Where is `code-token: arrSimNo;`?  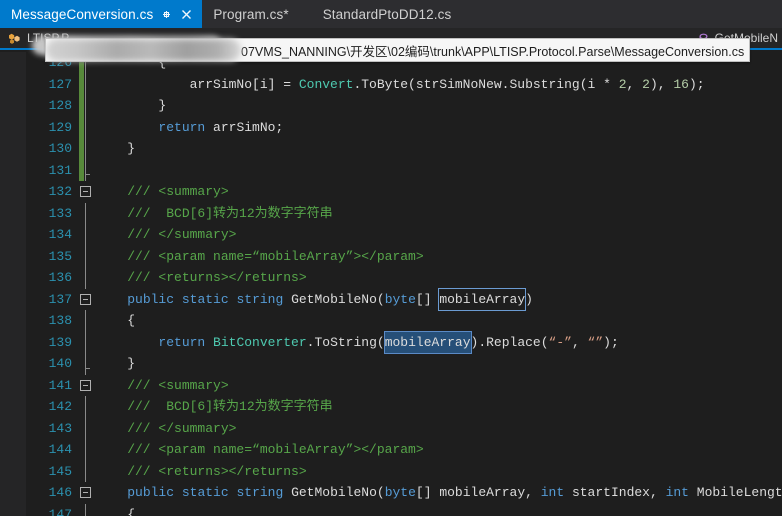
code-token: arrSimNo; is located at coordinates (244, 127).